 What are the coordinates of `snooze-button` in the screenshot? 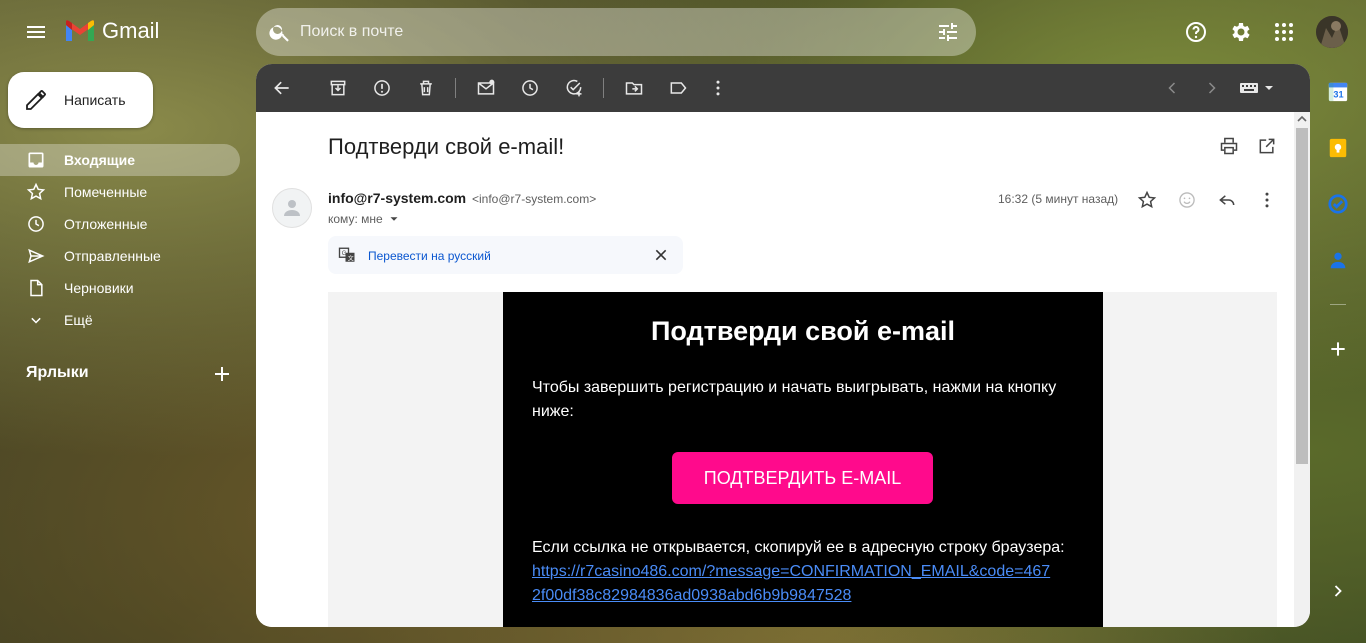 It's located at (530, 88).